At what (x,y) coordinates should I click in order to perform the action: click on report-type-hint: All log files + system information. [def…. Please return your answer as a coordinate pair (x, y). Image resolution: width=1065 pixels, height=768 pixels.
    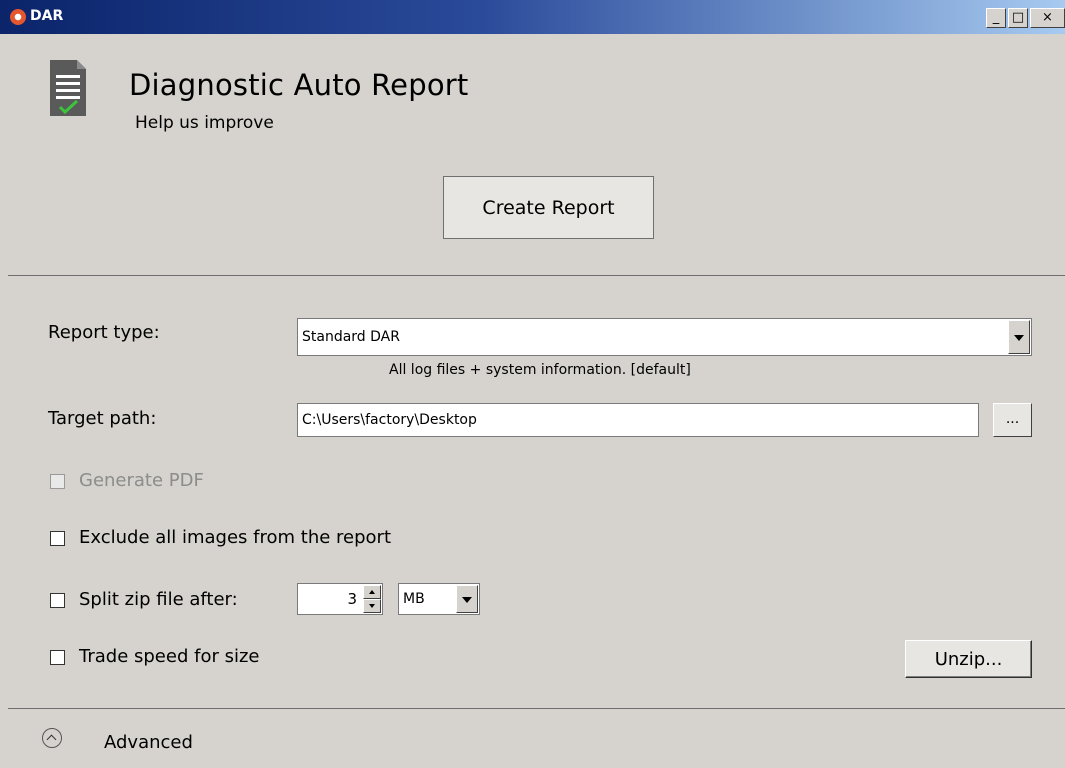
    Looking at the image, I should click on (540, 370).